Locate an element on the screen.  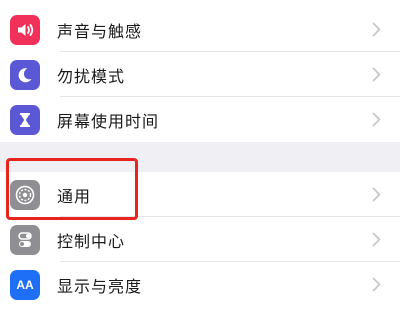
settings-item-label: 通用 is located at coordinates (74, 196).